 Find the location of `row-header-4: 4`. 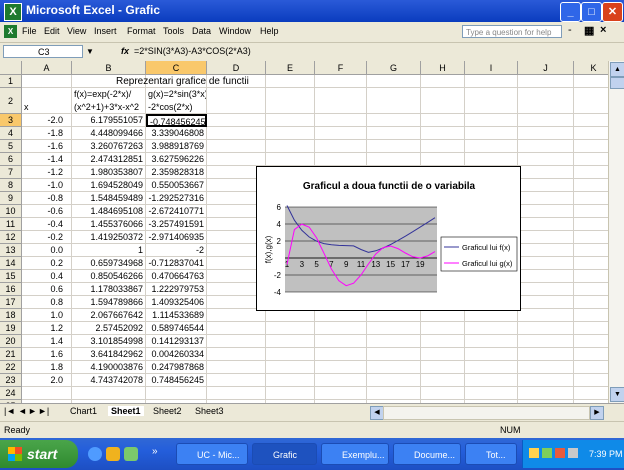

row-header-4: 4 is located at coordinates (11, 133).